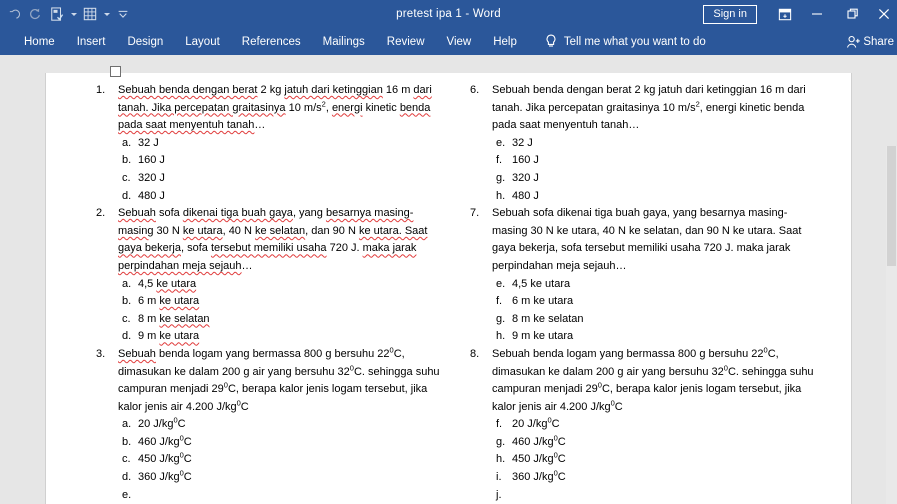 This screenshot has width=897, height=504. I want to click on undo-icon, so click(13, 14).